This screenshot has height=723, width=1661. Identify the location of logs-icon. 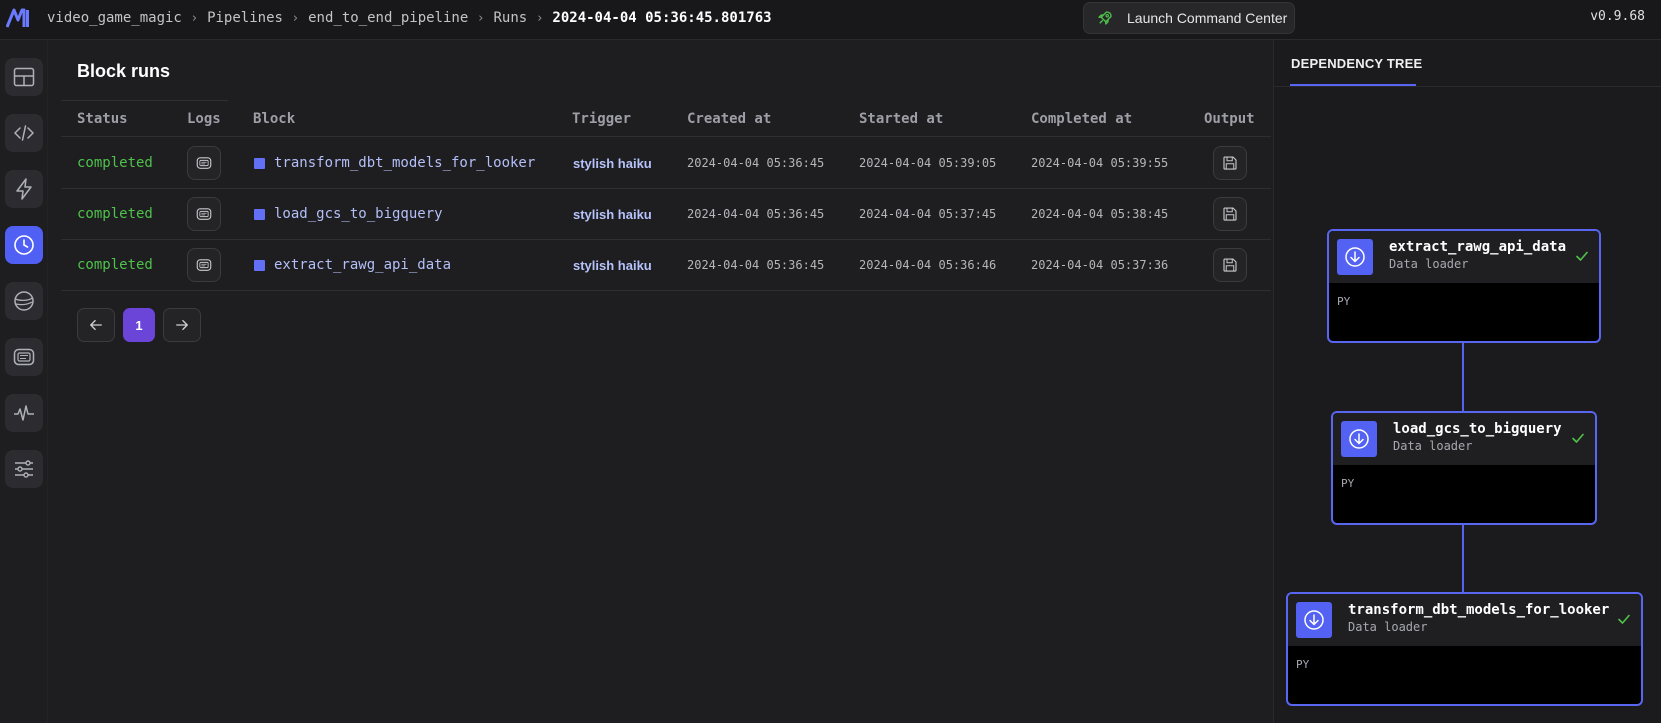
(204, 214).